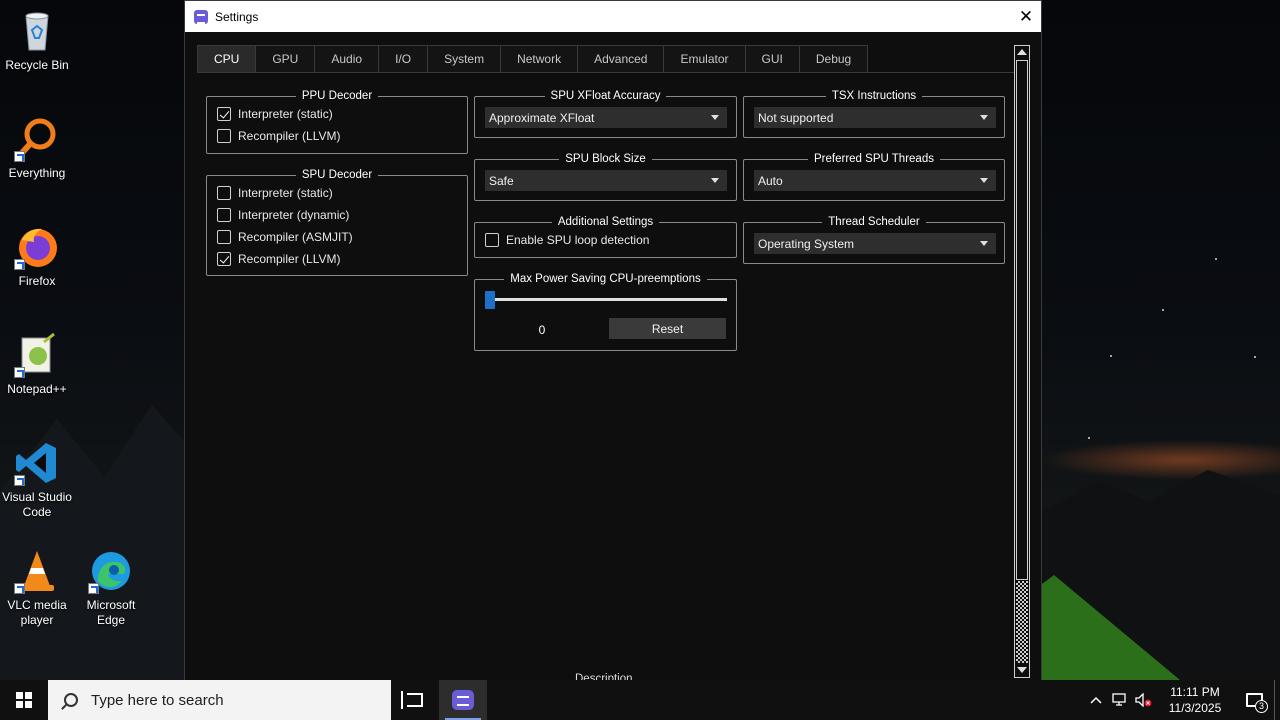  What do you see at coordinates (1022, 320) in the screenshot?
I see `scrollbar-thumb` at bounding box center [1022, 320].